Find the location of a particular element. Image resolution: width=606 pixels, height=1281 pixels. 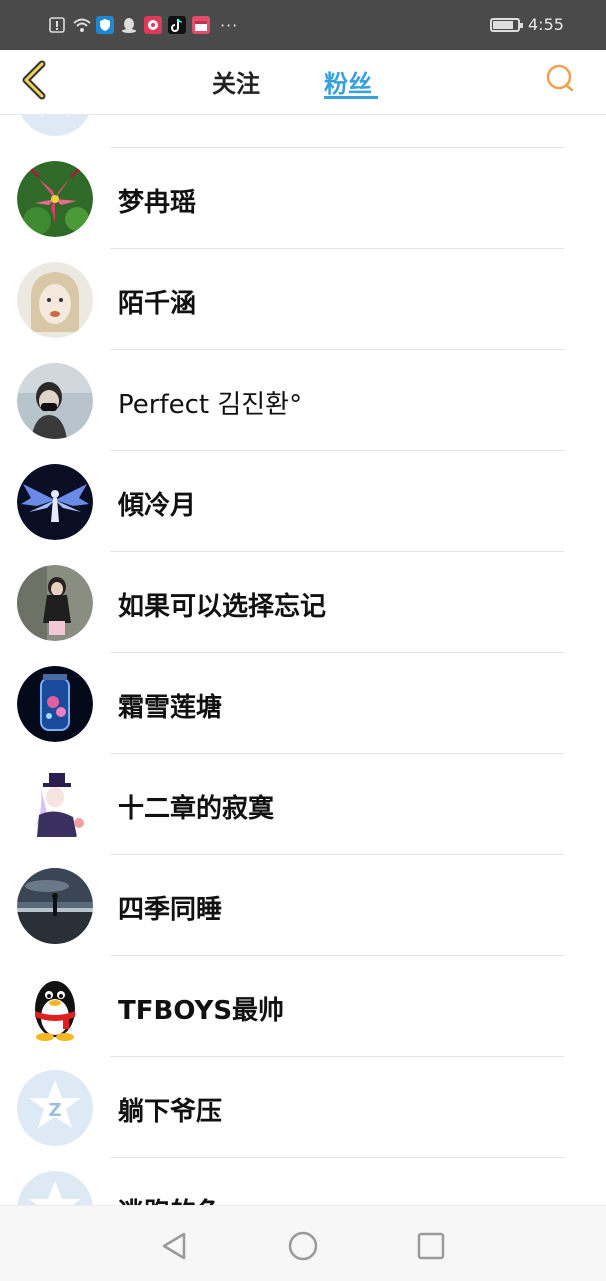

svg-text: Z is located at coordinates (54, 1110).